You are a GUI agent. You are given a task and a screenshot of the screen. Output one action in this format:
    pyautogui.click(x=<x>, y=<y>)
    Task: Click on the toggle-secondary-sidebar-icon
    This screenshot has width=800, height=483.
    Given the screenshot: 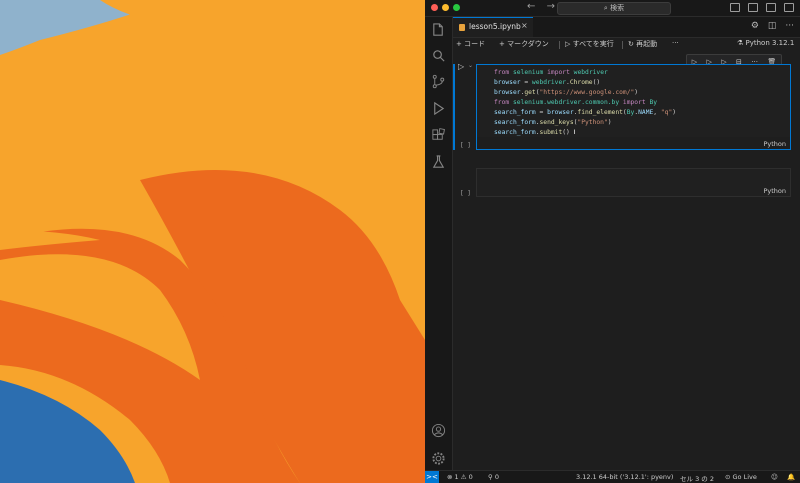 What is the action you would take?
    pyautogui.click(x=771, y=7)
    